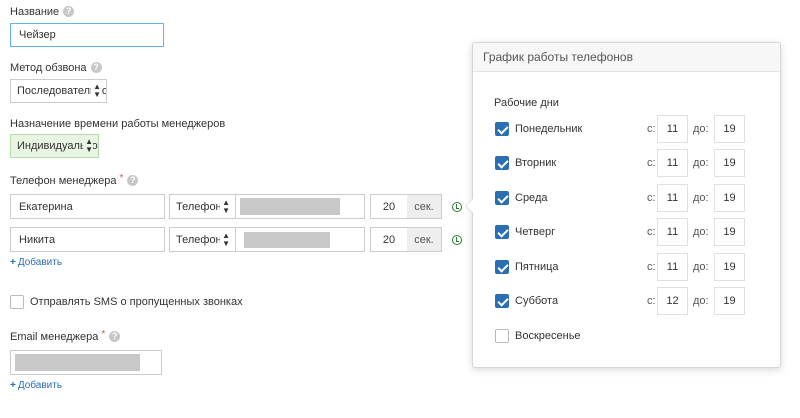 This screenshot has width=800, height=418. What do you see at coordinates (58, 91) in the screenshot?
I see `dial-method-select: Последовательно ▲ ▼` at bounding box center [58, 91].